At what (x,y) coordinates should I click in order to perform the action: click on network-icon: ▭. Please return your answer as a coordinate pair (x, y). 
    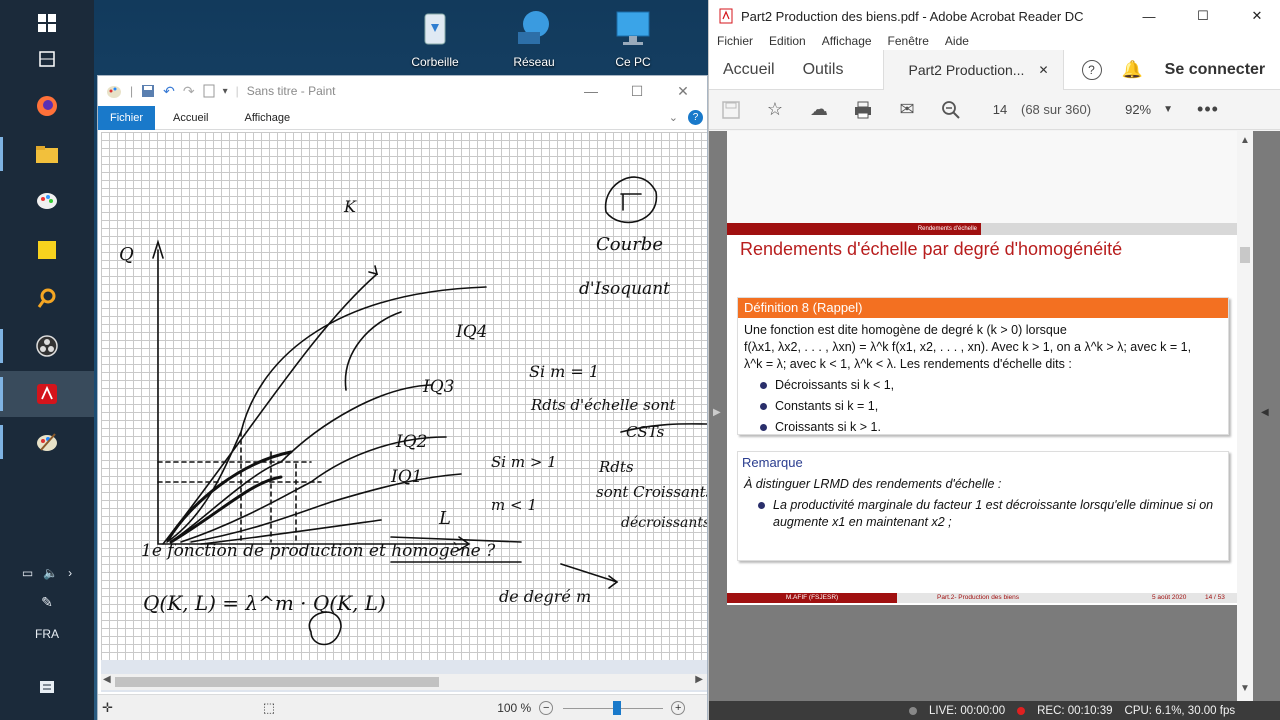
    Looking at the image, I should click on (27, 573).